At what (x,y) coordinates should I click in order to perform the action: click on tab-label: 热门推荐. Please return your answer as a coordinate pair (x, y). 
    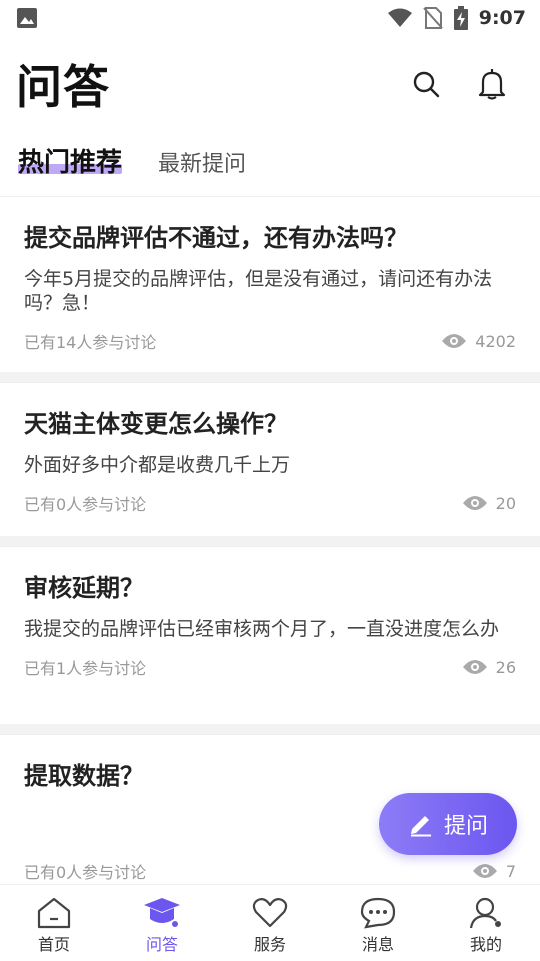
    Looking at the image, I should click on (70, 163).